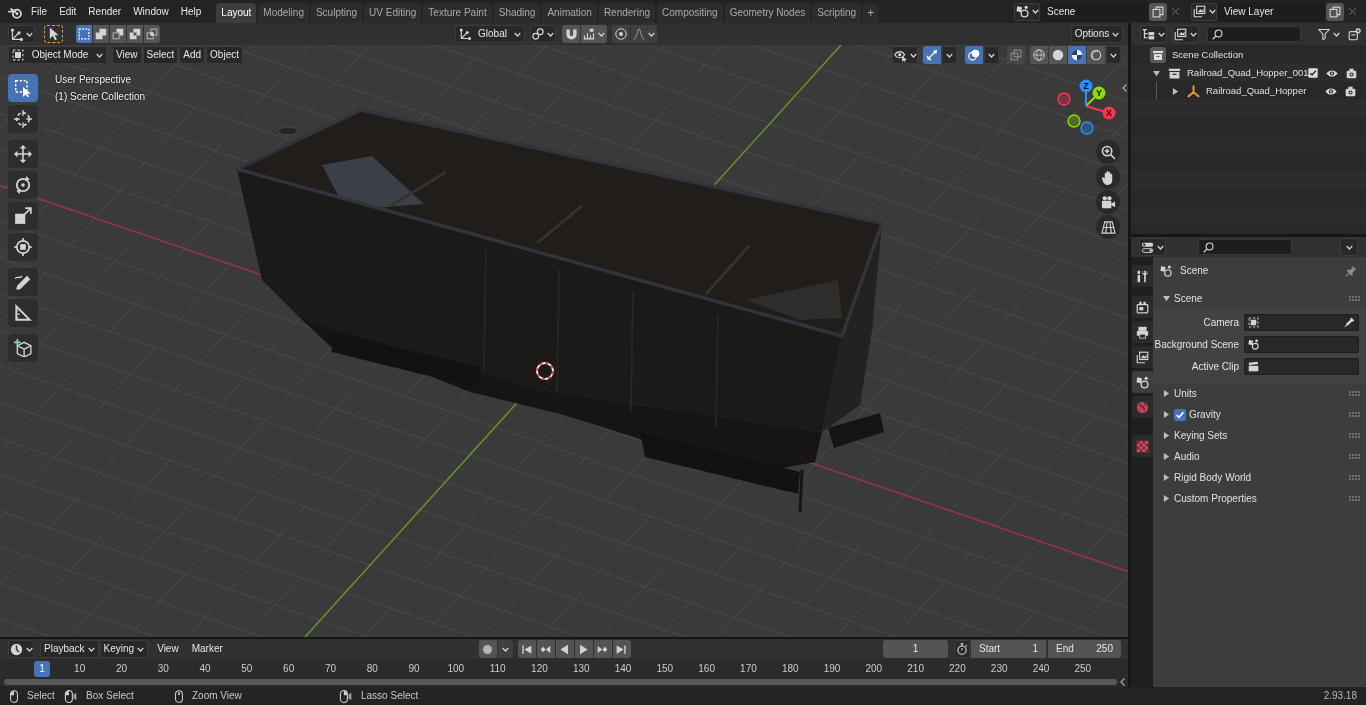 The height and width of the screenshot is (705, 1366). What do you see at coordinates (160, 55) in the screenshot?
I see `menu-item: Select` at bounding box center [160, 55].